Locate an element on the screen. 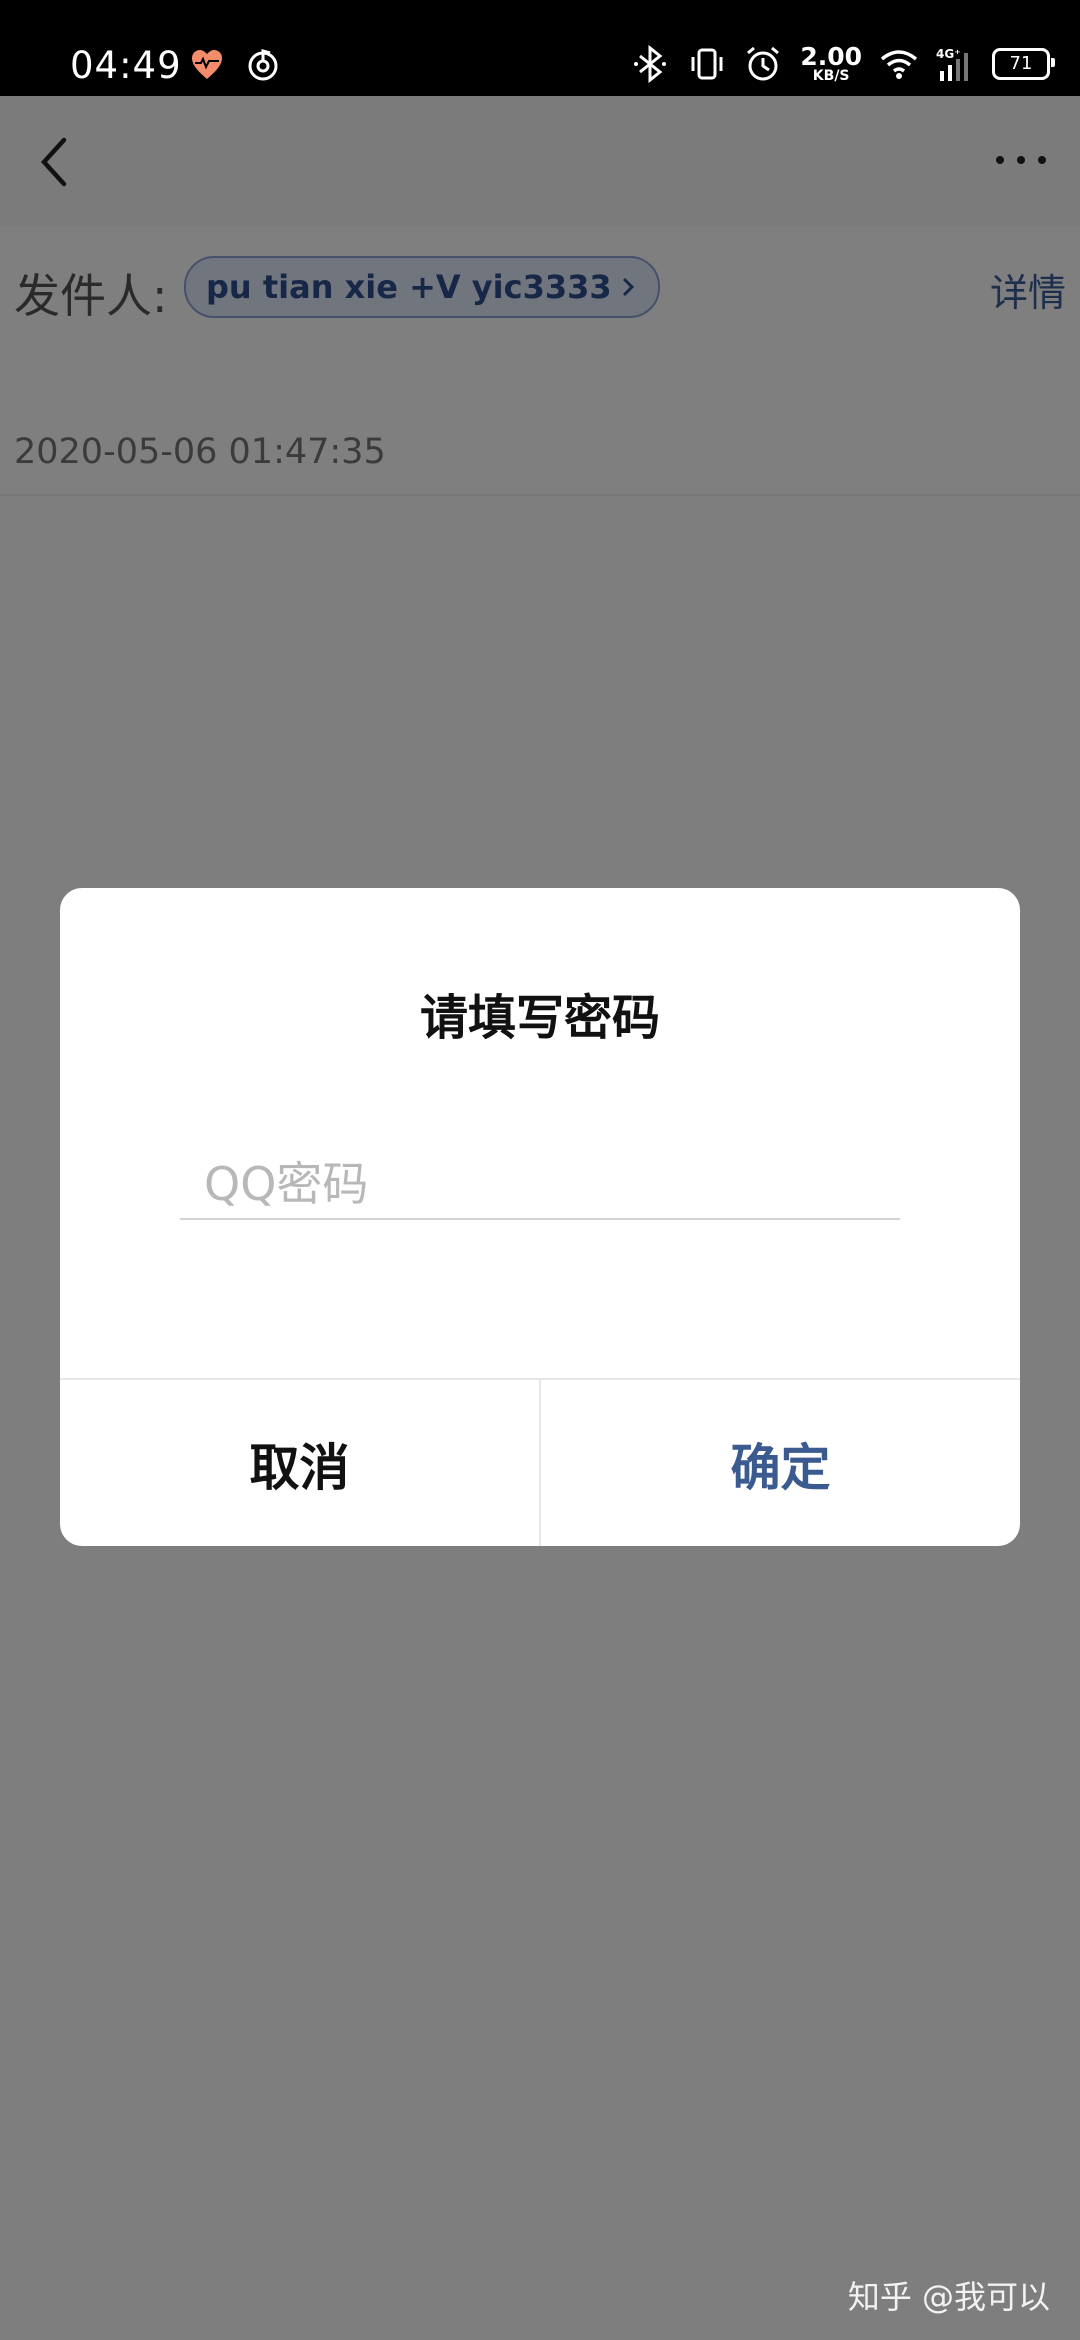 The height and width of the screenshot is (2340, 1080). bluetooth-icon is located at coordinates (650, 63).